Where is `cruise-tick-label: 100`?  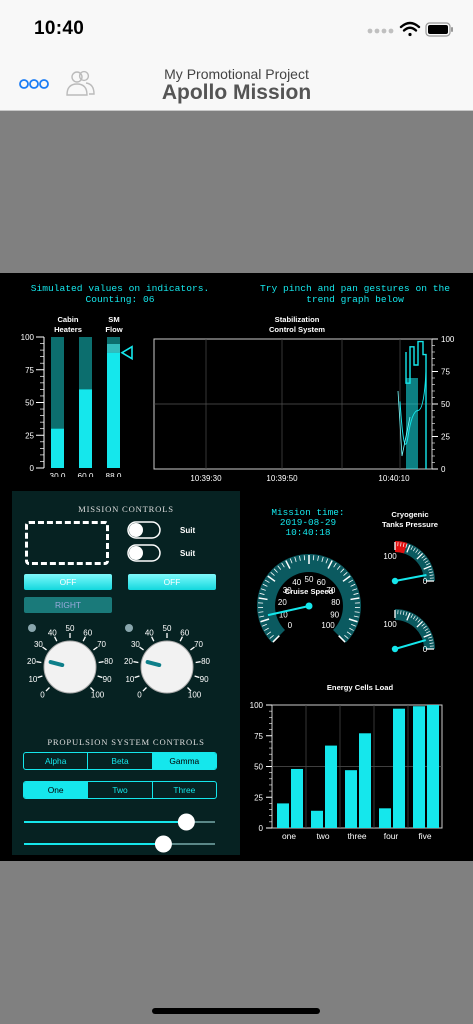 cruise-tick-label: 100 is located at coordinates (328, 625).